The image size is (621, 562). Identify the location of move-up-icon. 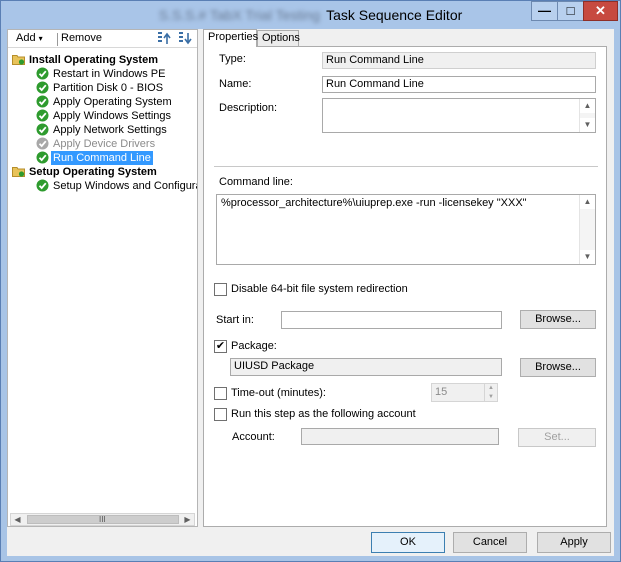
(165, 38).